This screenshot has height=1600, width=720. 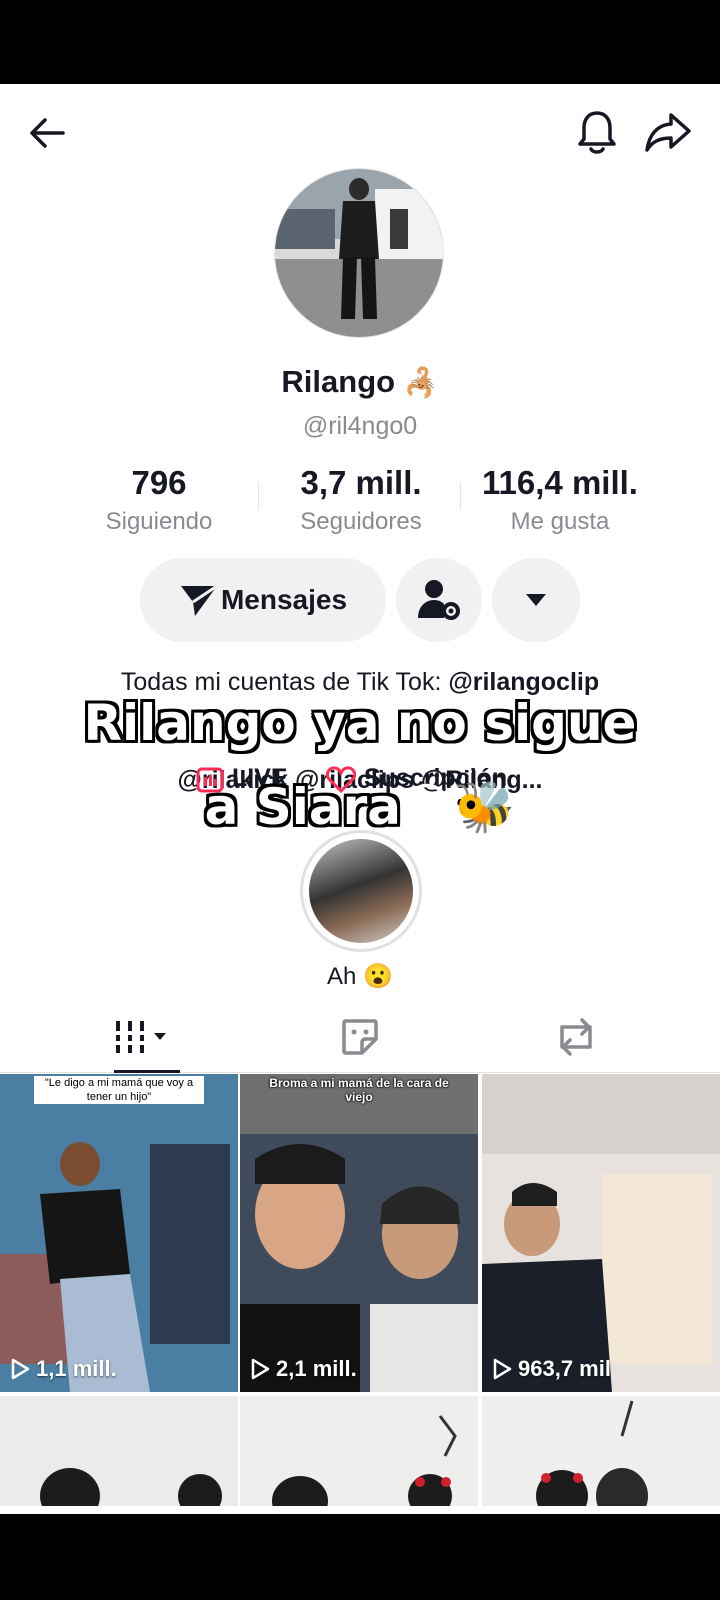 What do you see at coordinates (360, 426) in the screenshot?
I see `profile-handle: @ril4ngo0` at bounding box center [360, 426].